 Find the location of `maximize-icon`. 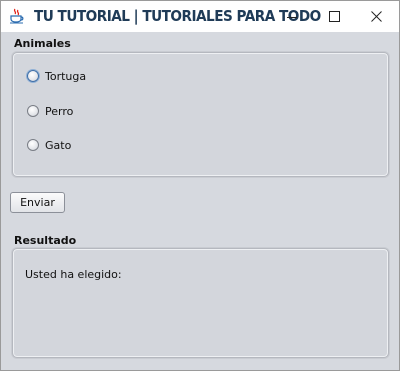

maximize-icon is located at coordinates (334, 16).